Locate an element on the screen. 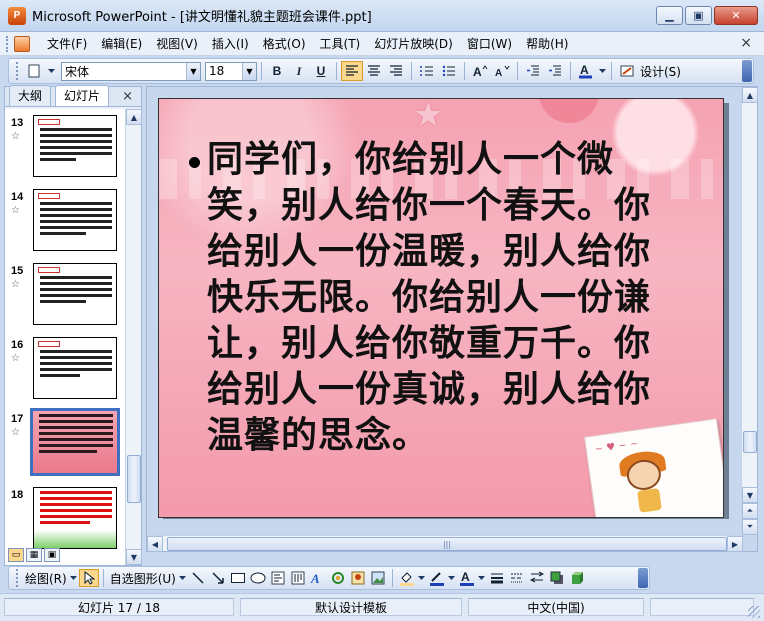 Image resolution: width=764 pixels, height=621 pixels. scroll-thumb: ||| is located at coordinates (447, 544).